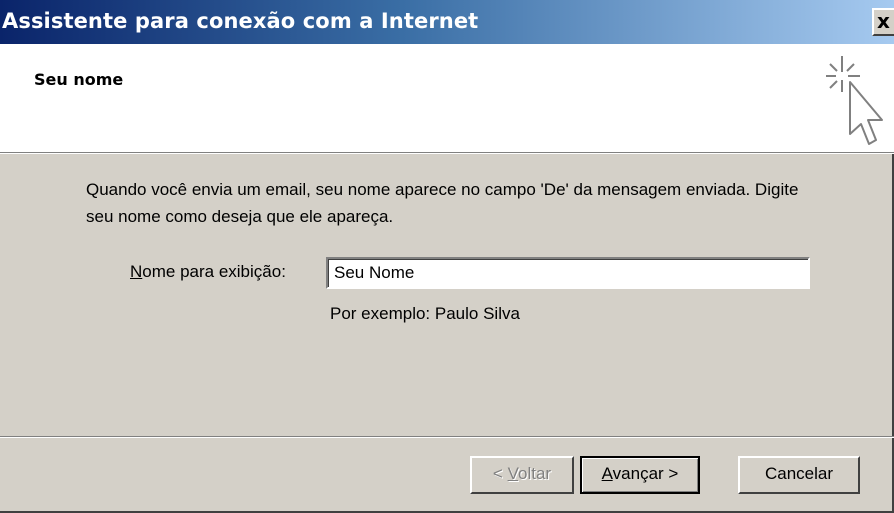  I want to click on header-separator, so click(447, 153).